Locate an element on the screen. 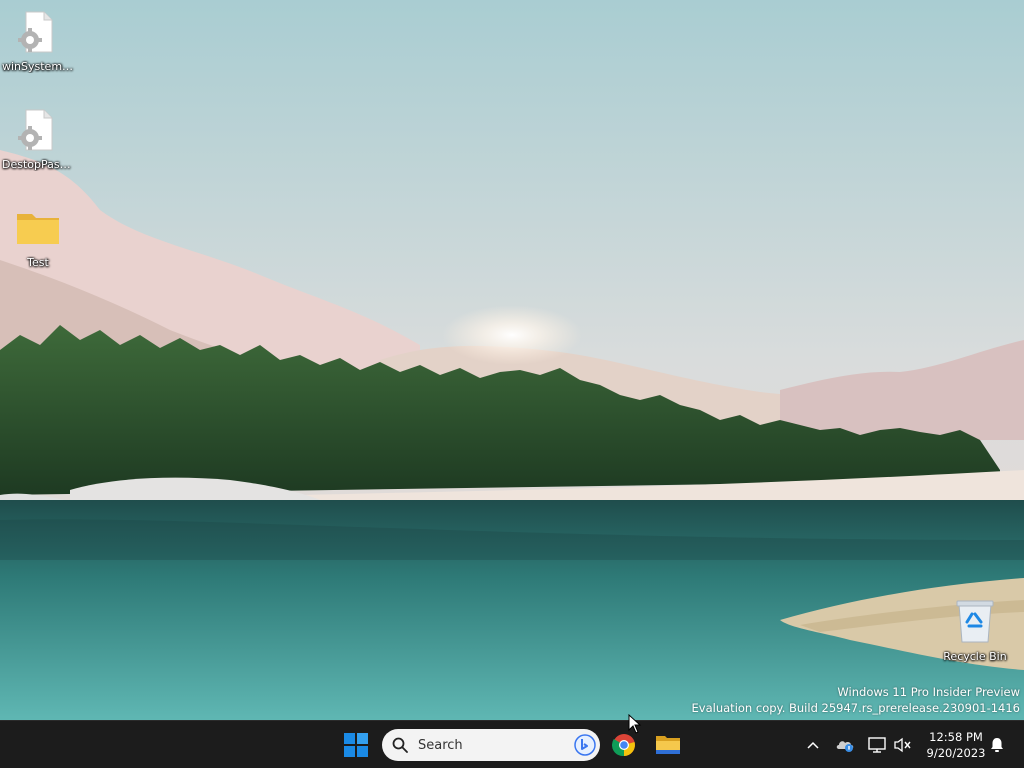  desktop-icon-test-folder: Test is located at coordinates (38, 236).